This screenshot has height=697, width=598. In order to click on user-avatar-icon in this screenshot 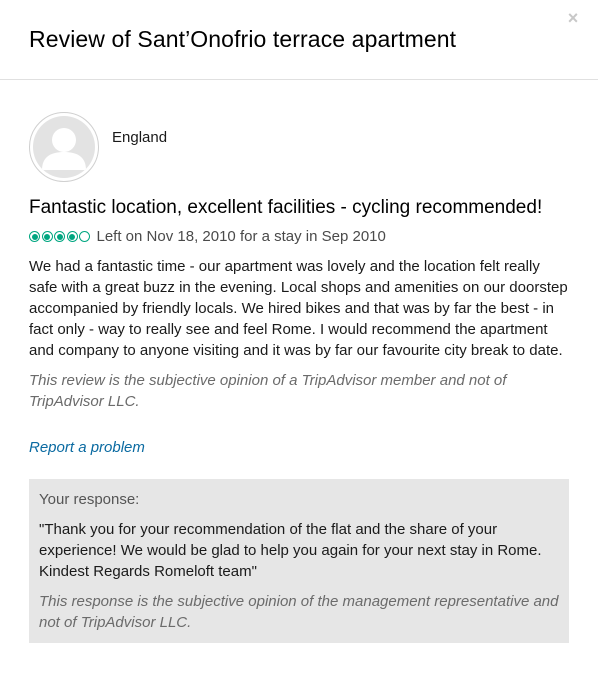, I will do `click(64, 147)`.